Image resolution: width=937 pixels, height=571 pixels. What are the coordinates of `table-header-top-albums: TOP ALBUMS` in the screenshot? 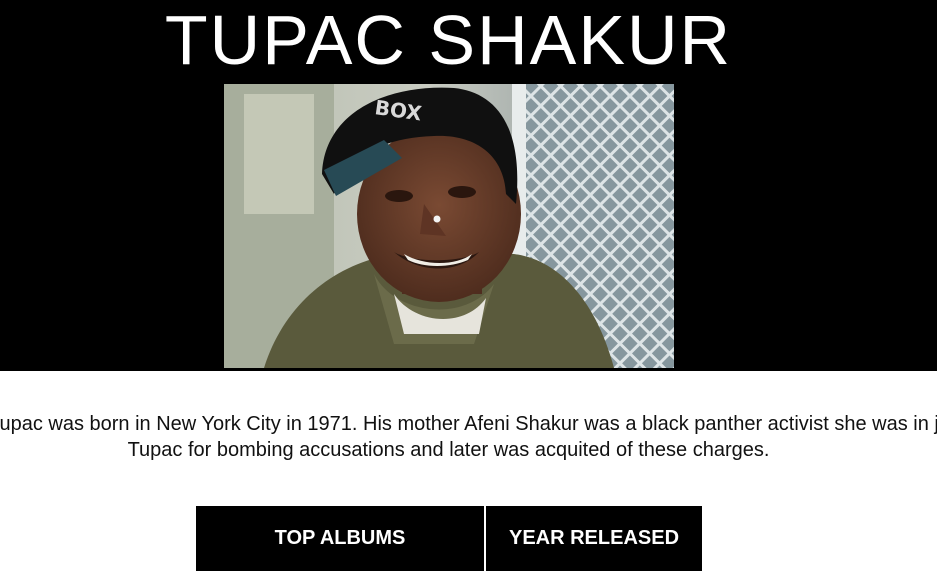 It's located at (341, 538).